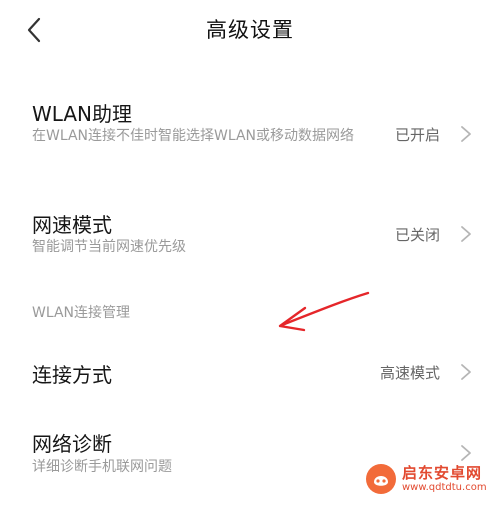 The width and height of the screenshot is (500, 507). Describe the element at coordinates (72, 225) in the screenshot. I see `row-title: 网速模式` at that location.